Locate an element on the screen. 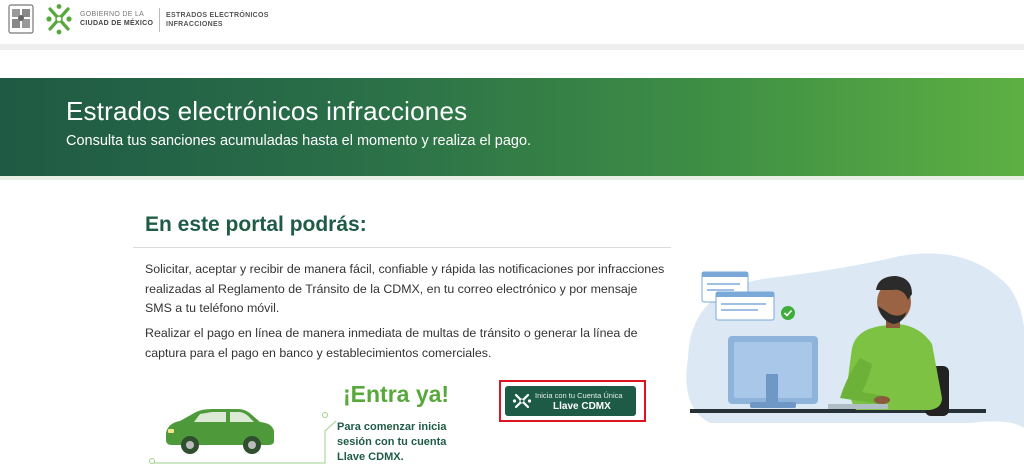 The image size is (1024, 475). header-shadow is located at coordinates (512, 47).